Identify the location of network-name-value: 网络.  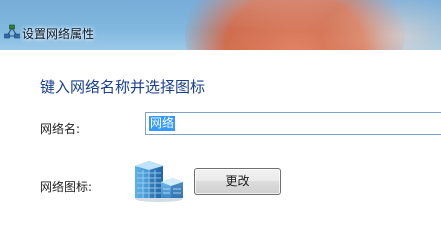
(162, 123).